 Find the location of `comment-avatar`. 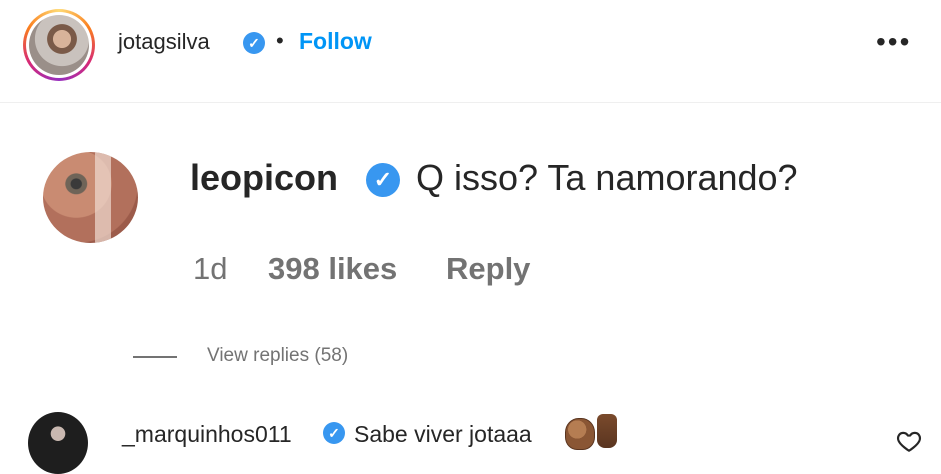

comment-avatar is located at coordinates (90, 197).